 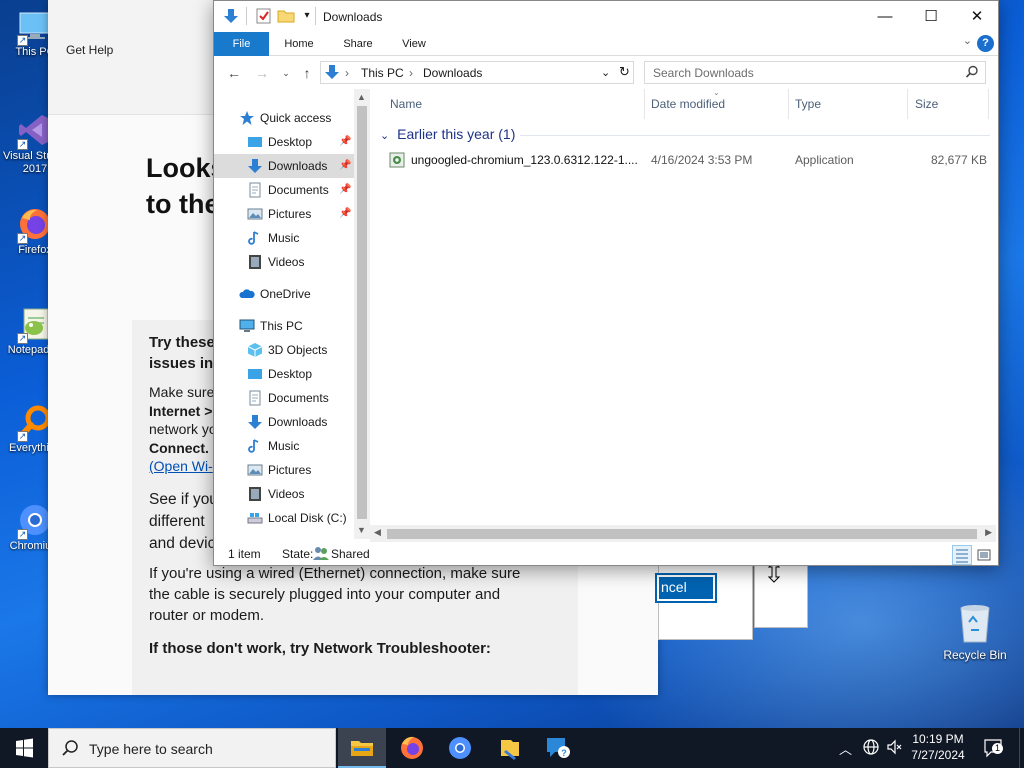 I want to click on nav-onedrive: OneDrive, so click(x=284, y=294).